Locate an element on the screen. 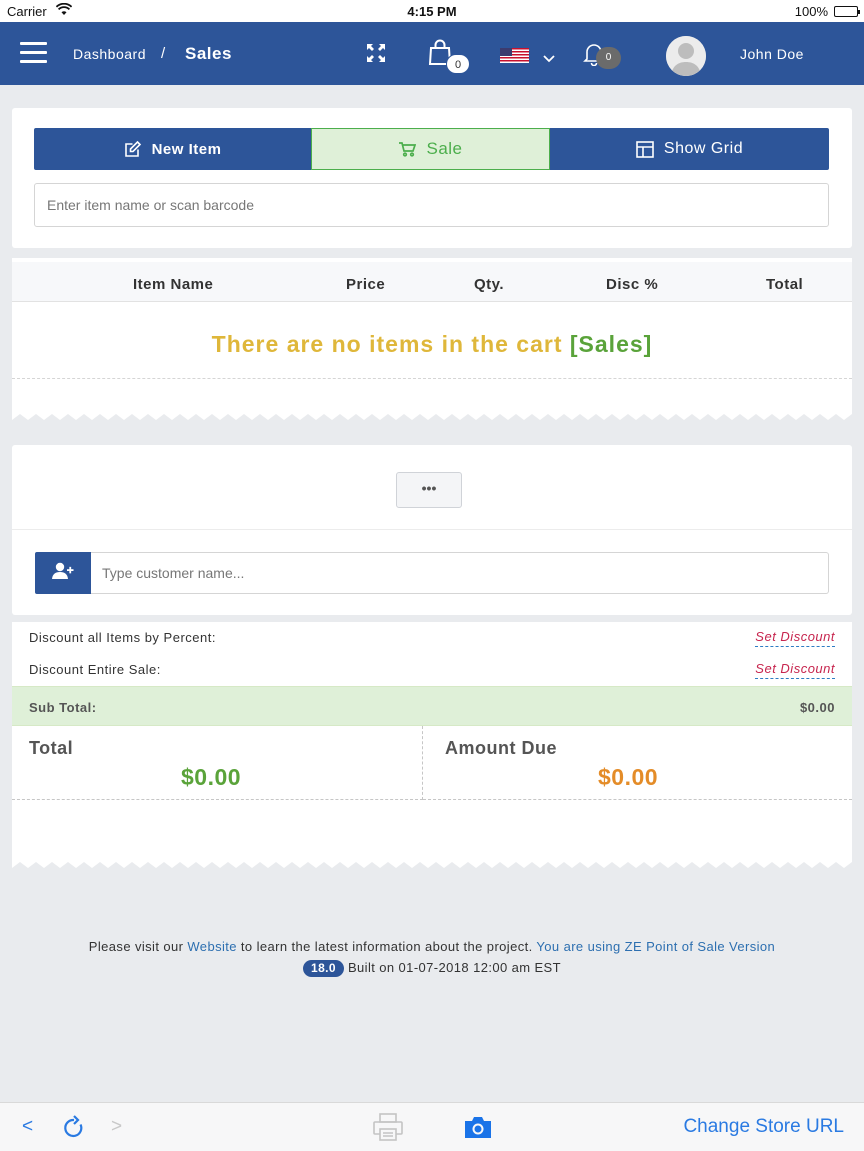 This screenshot has height=1151, width=864. chevron-down-icon is located at coordinates (549, 56).